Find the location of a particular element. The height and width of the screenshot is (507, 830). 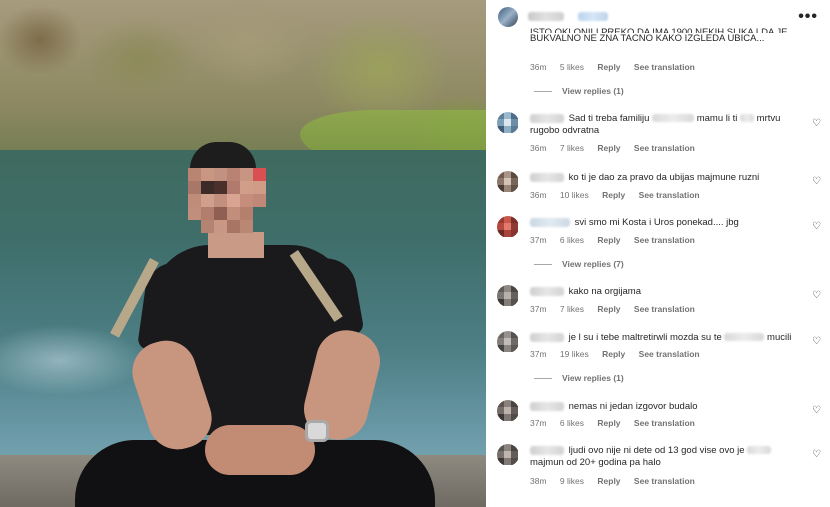

comment-text-part: kako na orgijama is located at coordinates (604, 291).